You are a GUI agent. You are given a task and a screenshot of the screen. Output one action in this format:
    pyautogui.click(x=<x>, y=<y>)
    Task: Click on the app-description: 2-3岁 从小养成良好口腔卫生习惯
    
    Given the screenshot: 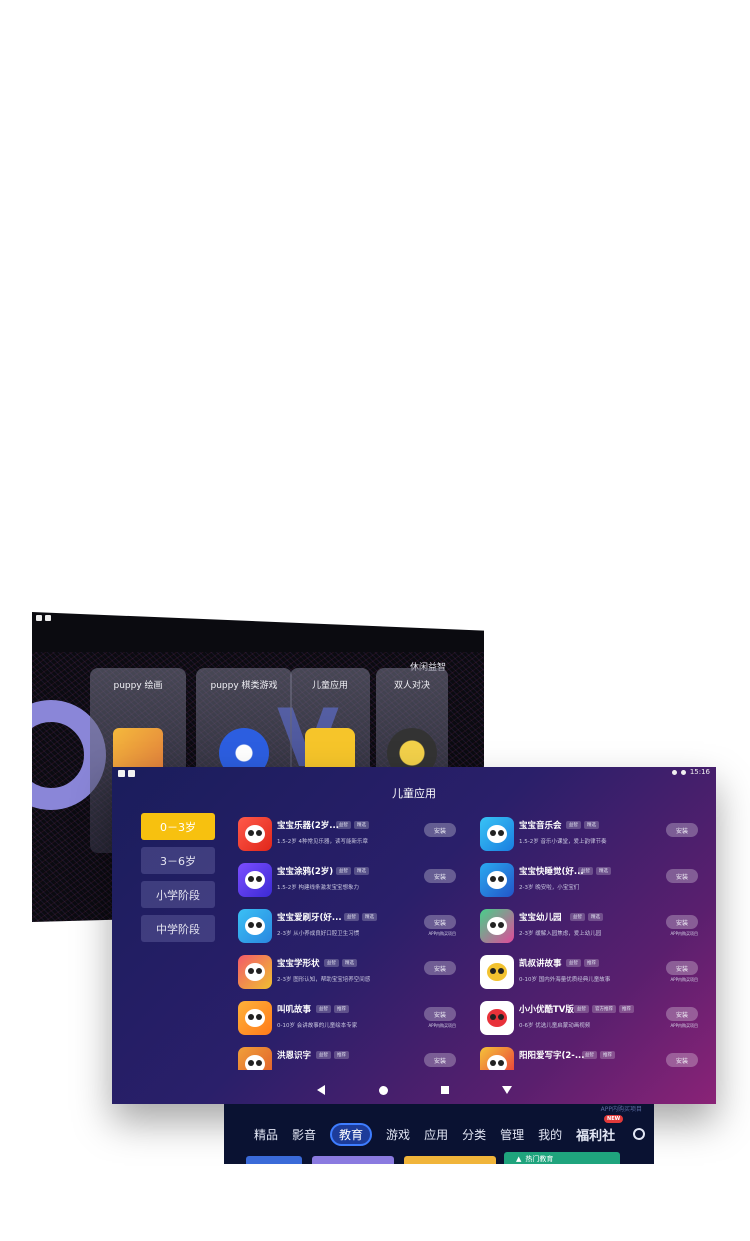 What is the action you would take?
    pyautogui.click(x=318, y=934)
    